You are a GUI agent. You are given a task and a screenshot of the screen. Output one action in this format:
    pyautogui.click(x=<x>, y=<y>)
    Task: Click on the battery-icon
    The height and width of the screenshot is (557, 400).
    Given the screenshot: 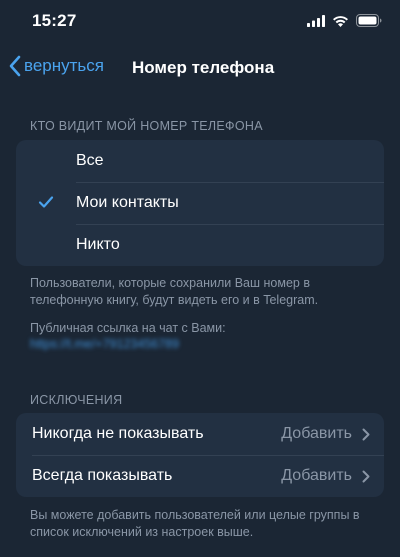 What is the action you would take?
    pyautogui.click(x=369, y=20)
    